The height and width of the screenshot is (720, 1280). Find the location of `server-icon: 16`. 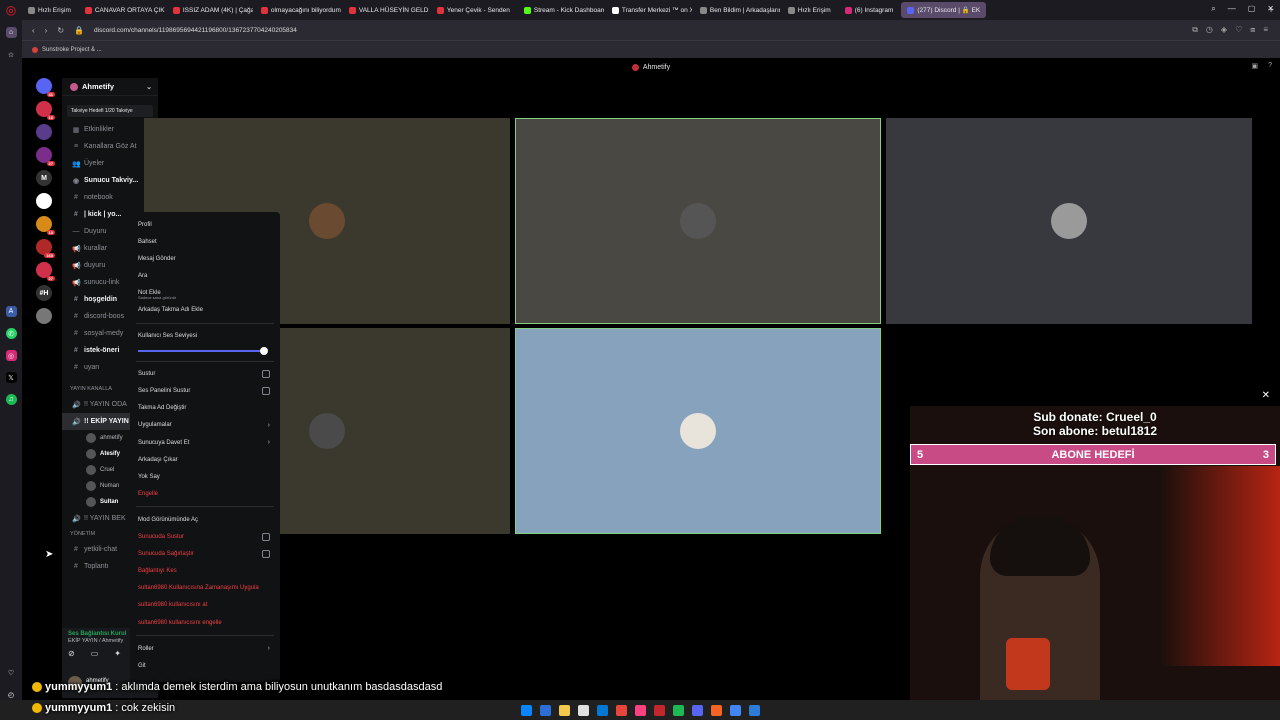

server-icon: 16 is located at coordinates (45, 110).